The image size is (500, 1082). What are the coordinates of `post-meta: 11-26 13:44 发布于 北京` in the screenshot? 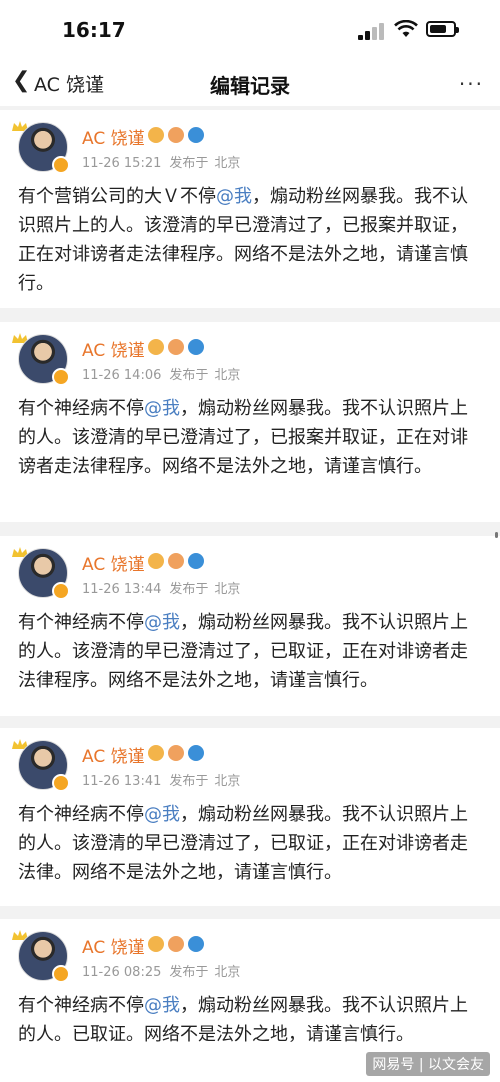 It's located at (161, 587).